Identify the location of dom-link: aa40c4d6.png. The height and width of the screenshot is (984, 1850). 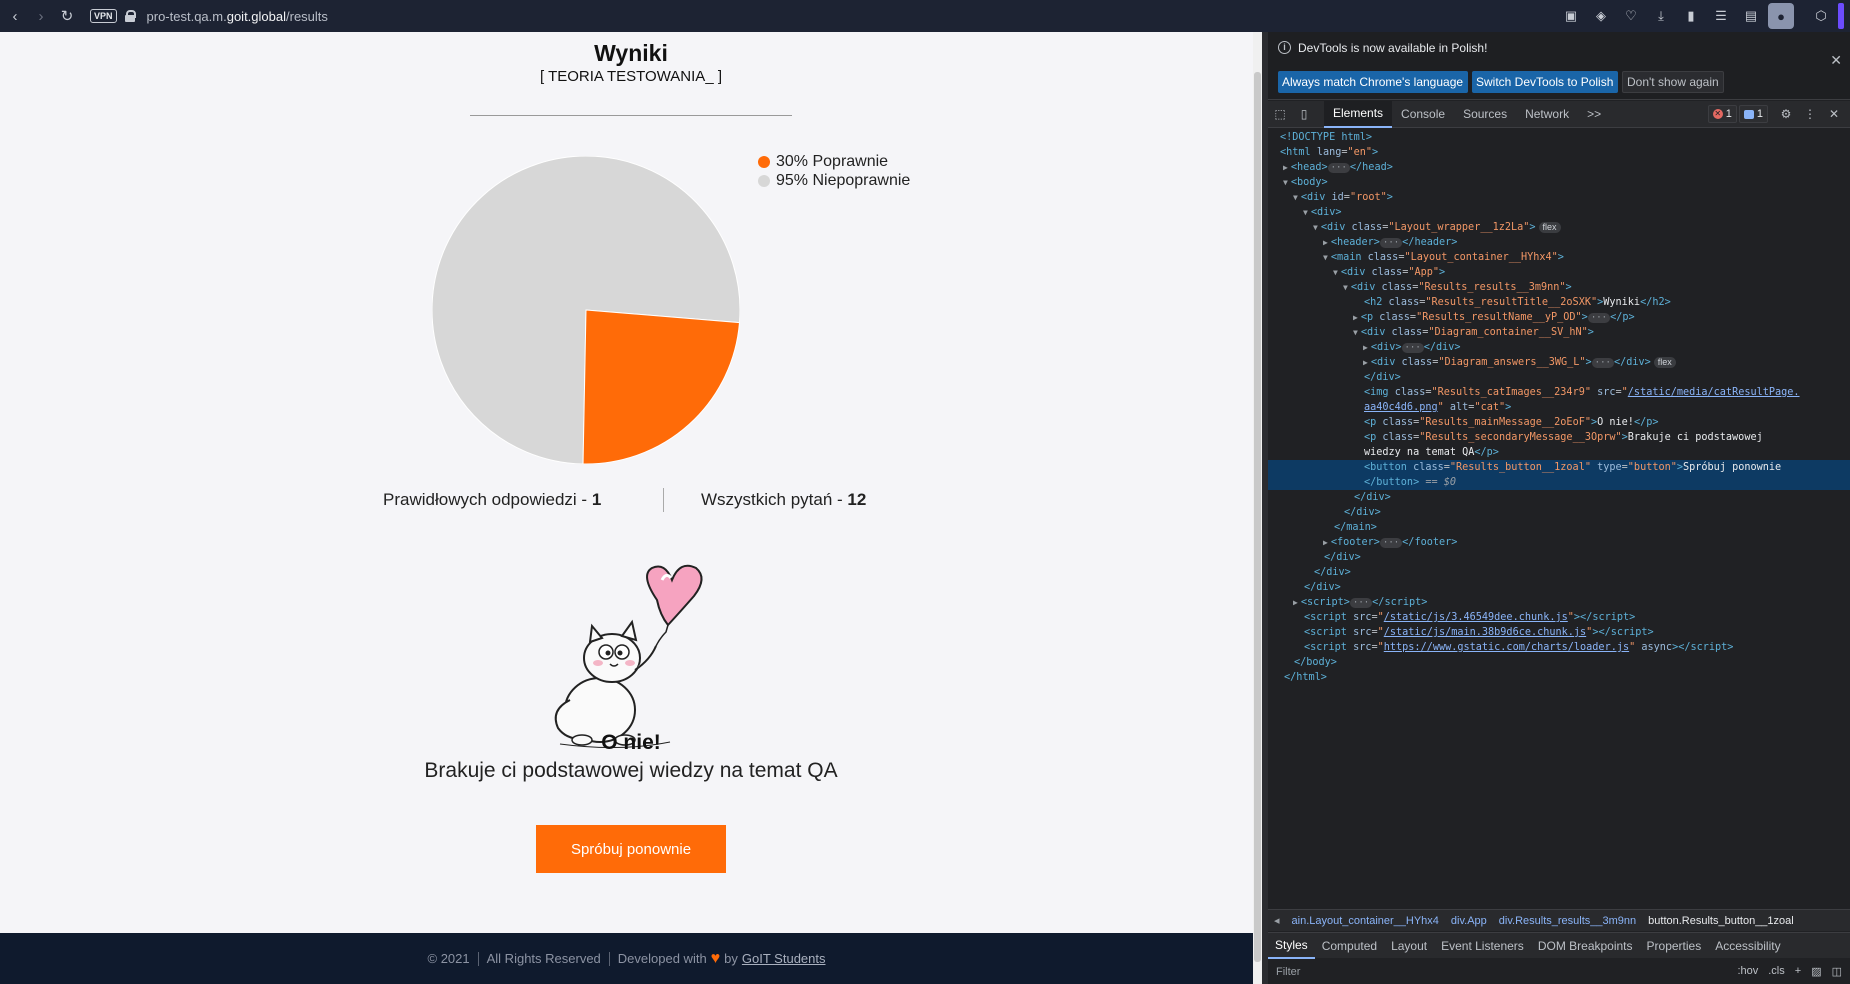
(1401, 407).